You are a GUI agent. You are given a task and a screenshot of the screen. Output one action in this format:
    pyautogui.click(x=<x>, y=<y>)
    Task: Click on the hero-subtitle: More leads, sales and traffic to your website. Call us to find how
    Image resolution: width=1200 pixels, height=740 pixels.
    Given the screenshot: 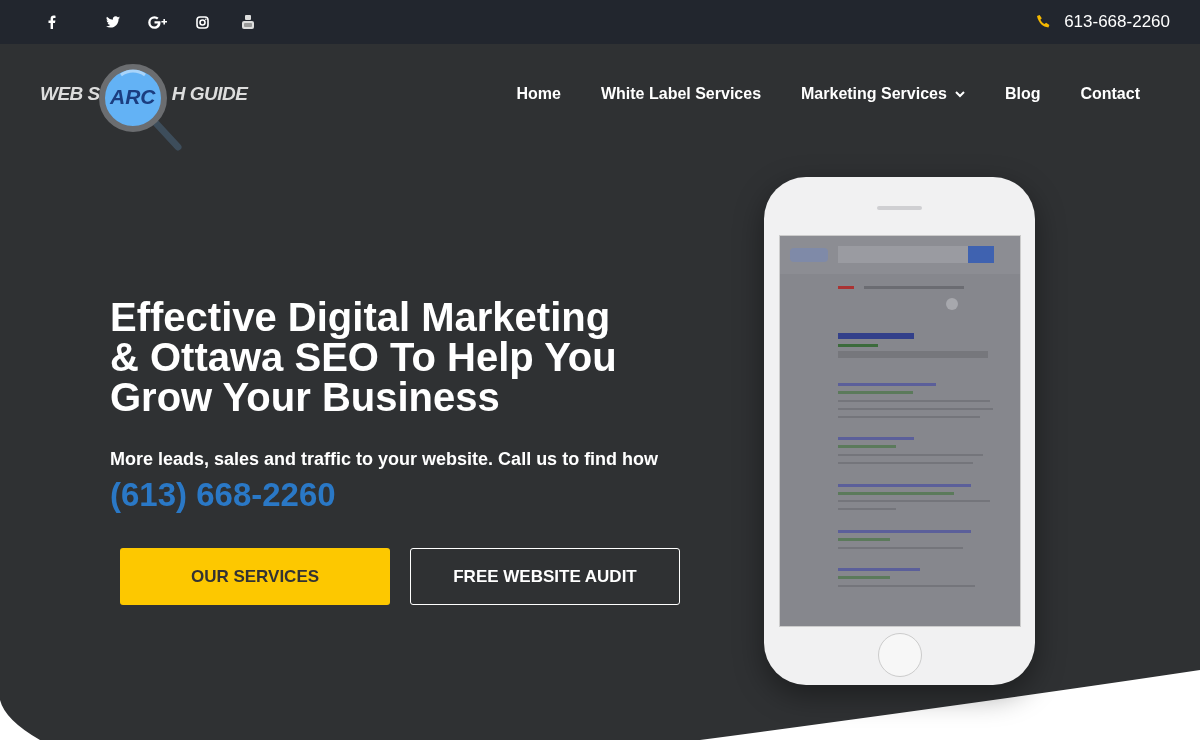 What is the action you would take?
    pyautogui.click(x=385, y=459)
    